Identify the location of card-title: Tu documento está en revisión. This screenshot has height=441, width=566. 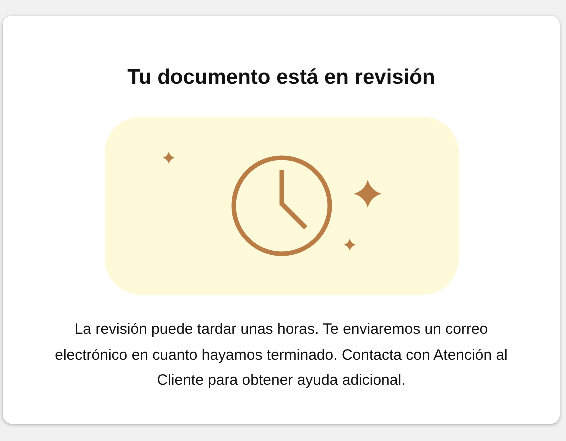
(282, 78).